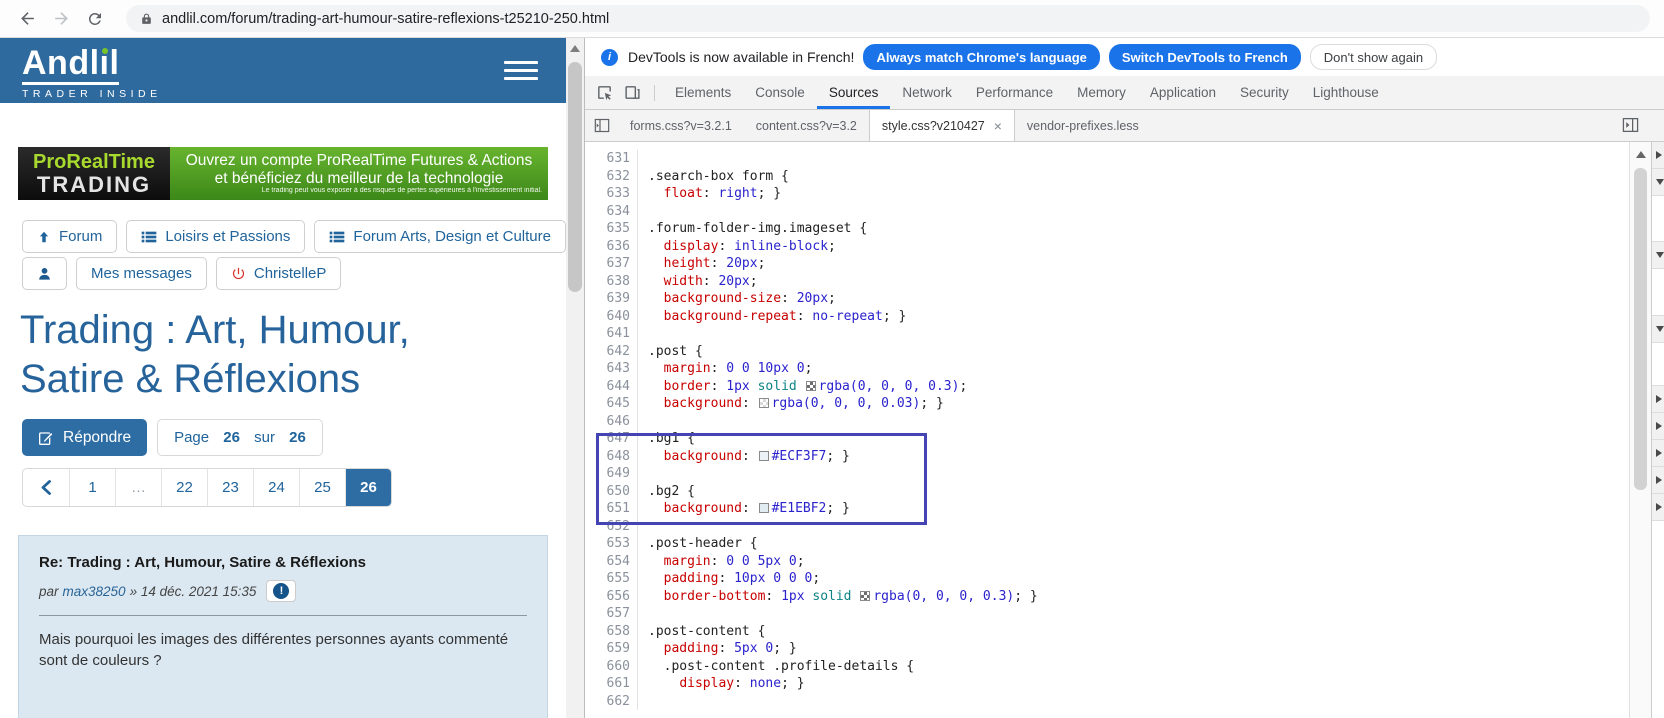 This screenshot has height=718, width=1664. I want to click on line-number: 646, so click(611, 421).